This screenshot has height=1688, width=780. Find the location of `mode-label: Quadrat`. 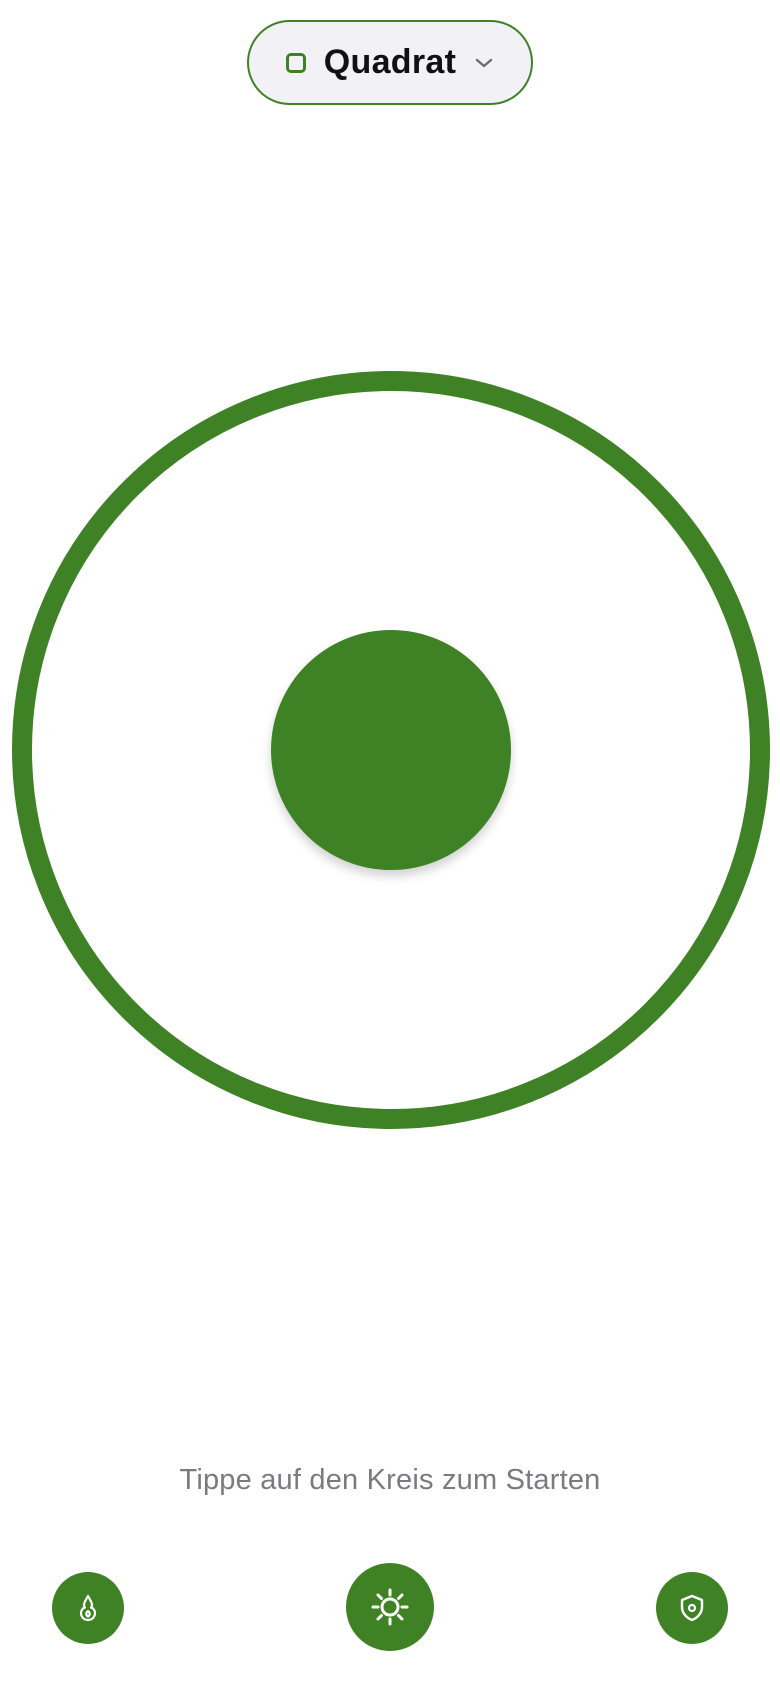

mode-label: Quadrat is located at coordinates (390, 62).